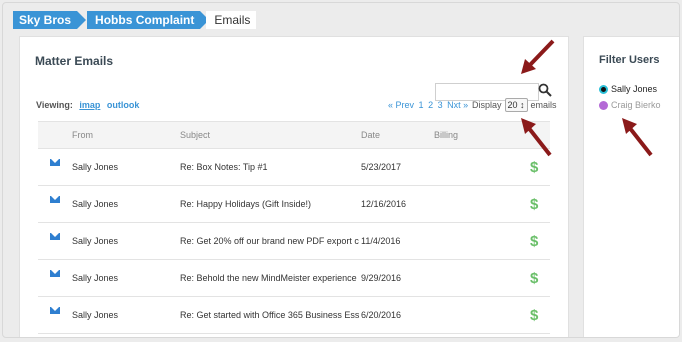  Describe the element at coordinates (123, 105) in the screenshot. I see `view-outlook-link: outlook` at that location.